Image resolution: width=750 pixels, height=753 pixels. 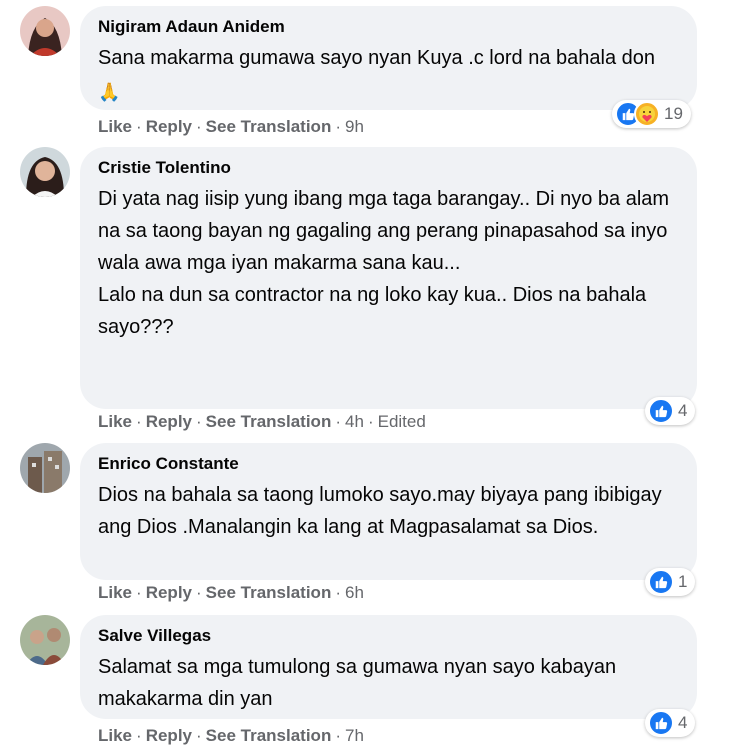 What do you see at coordinates (673, 113) in the screenshot?
I see `reaction-count: 19` at bounding box center [673, 113].